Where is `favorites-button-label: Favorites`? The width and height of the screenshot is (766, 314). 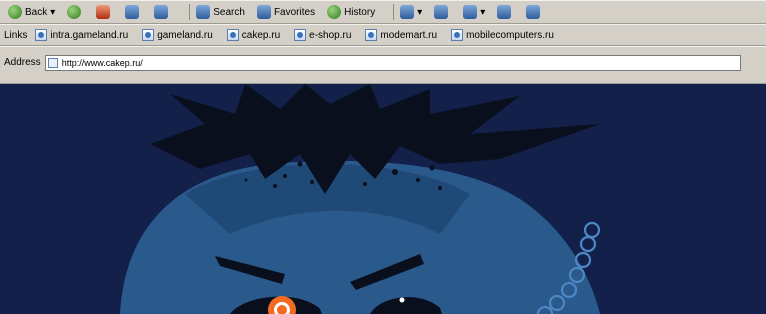 favorites-button-label: Favorites is located at coordinates (294, 12).